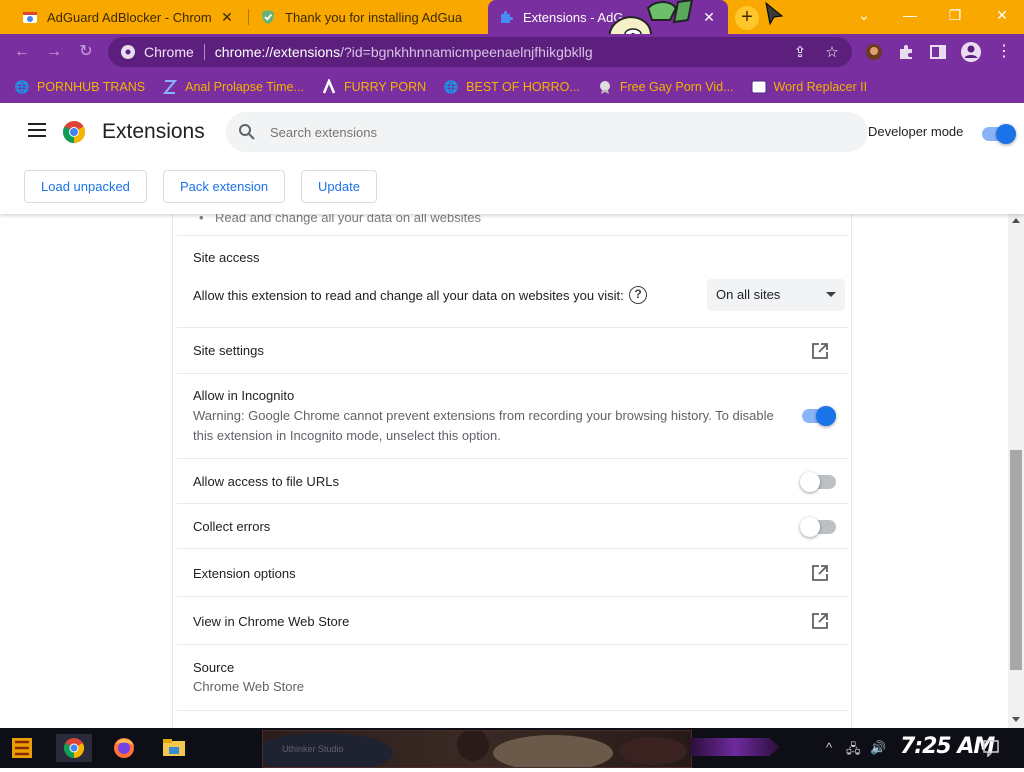 Image resolution: width=1024 pixels, height=772 pixels. Describe the element at coordinates (991, 748) in the screenshot. I see `notifications-icon` at that location.